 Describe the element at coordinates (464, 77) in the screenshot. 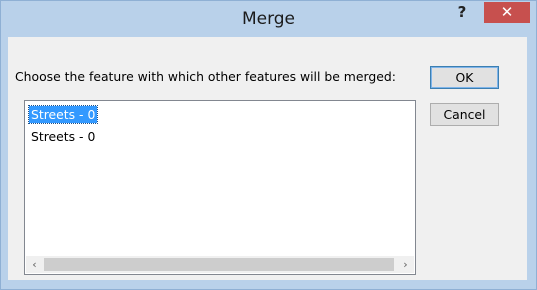

I see `ok-button: OK` at that location.